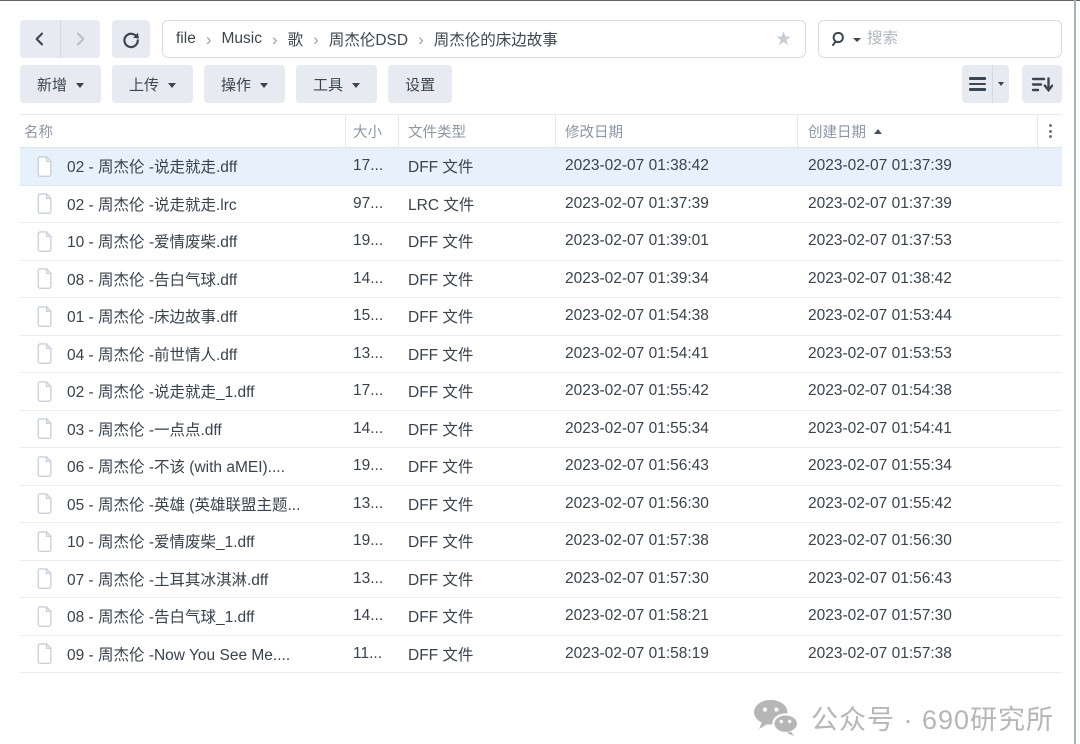 The image size is (1080, 744). Describe the element at coordinates (637, 653) in the screenshot. I see `file-modified: 2023-02-07 01:58:19` at that location.